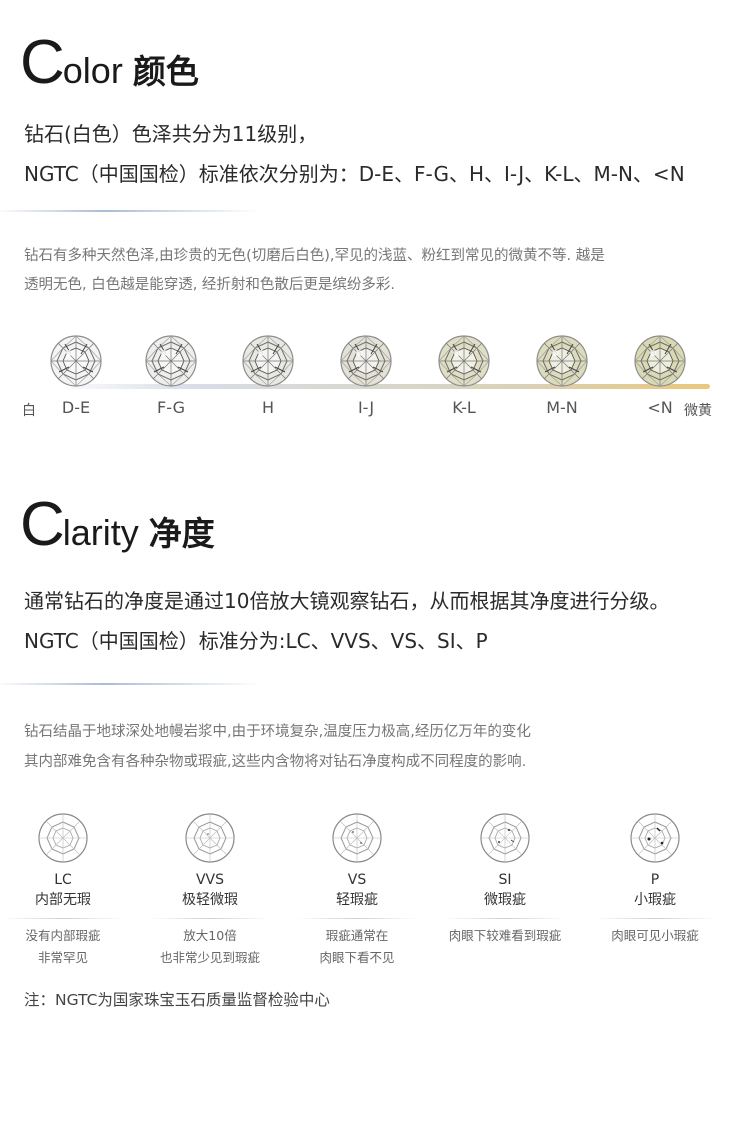 The width and height of the screenshot is (750, 1148). I want to click on color-desc-line-2: 透明无色, 白色越是能穿透, 经折射和色散后更是缤纷多彩., so click(210, 285).